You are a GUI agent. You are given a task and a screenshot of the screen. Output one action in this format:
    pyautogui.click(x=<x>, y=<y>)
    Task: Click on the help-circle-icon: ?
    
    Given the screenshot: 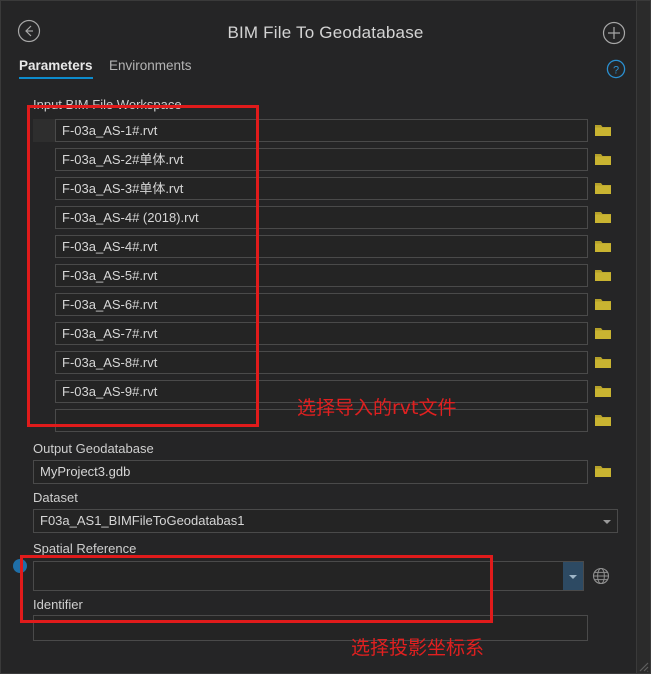 What is the action you would take?
    pyautogui.click(x=616, y=69)
    